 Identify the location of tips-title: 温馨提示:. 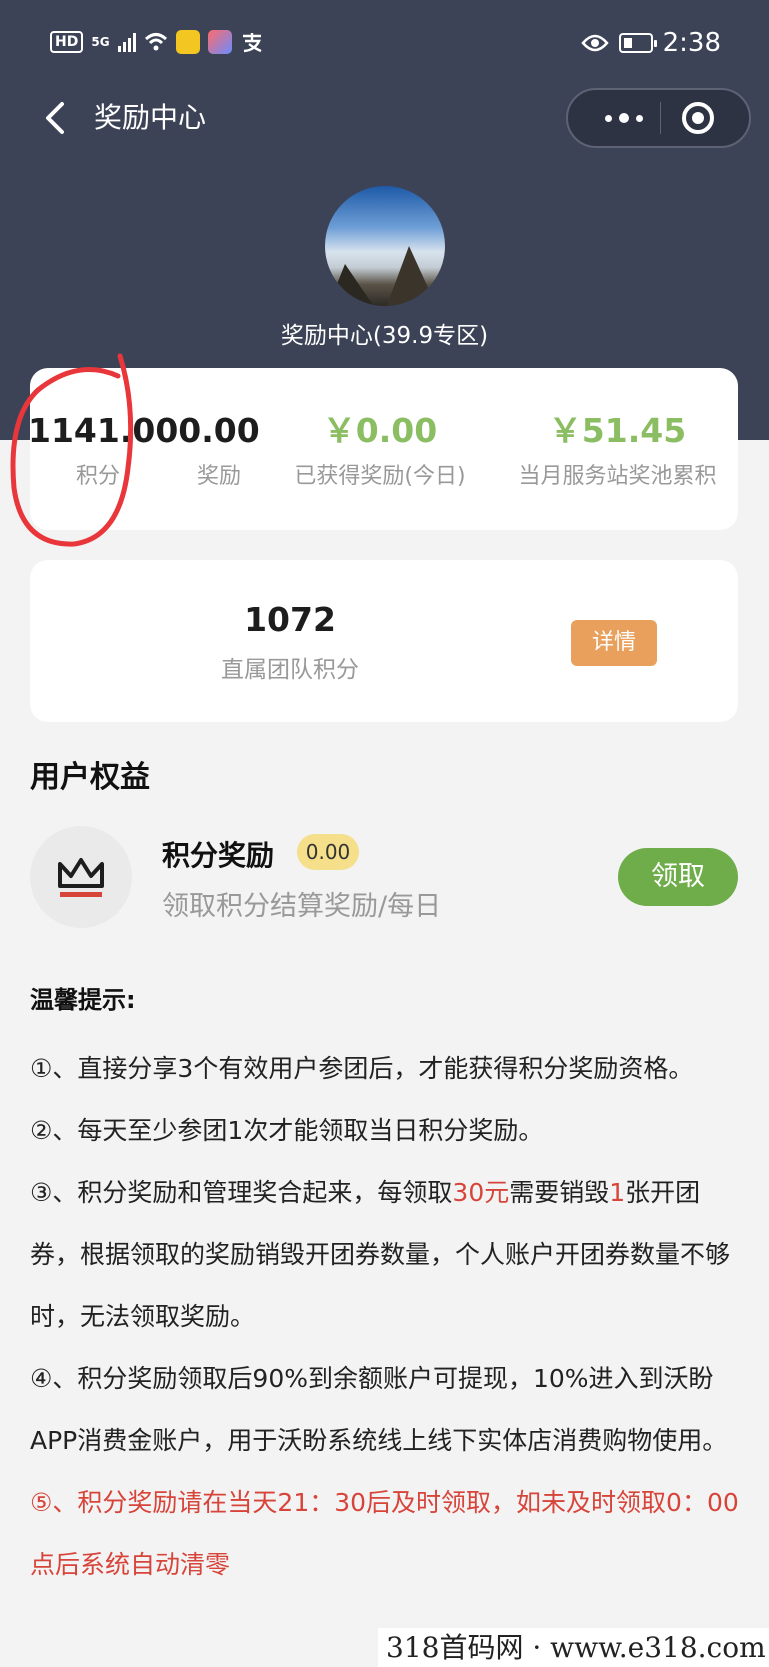
(83, 1000).